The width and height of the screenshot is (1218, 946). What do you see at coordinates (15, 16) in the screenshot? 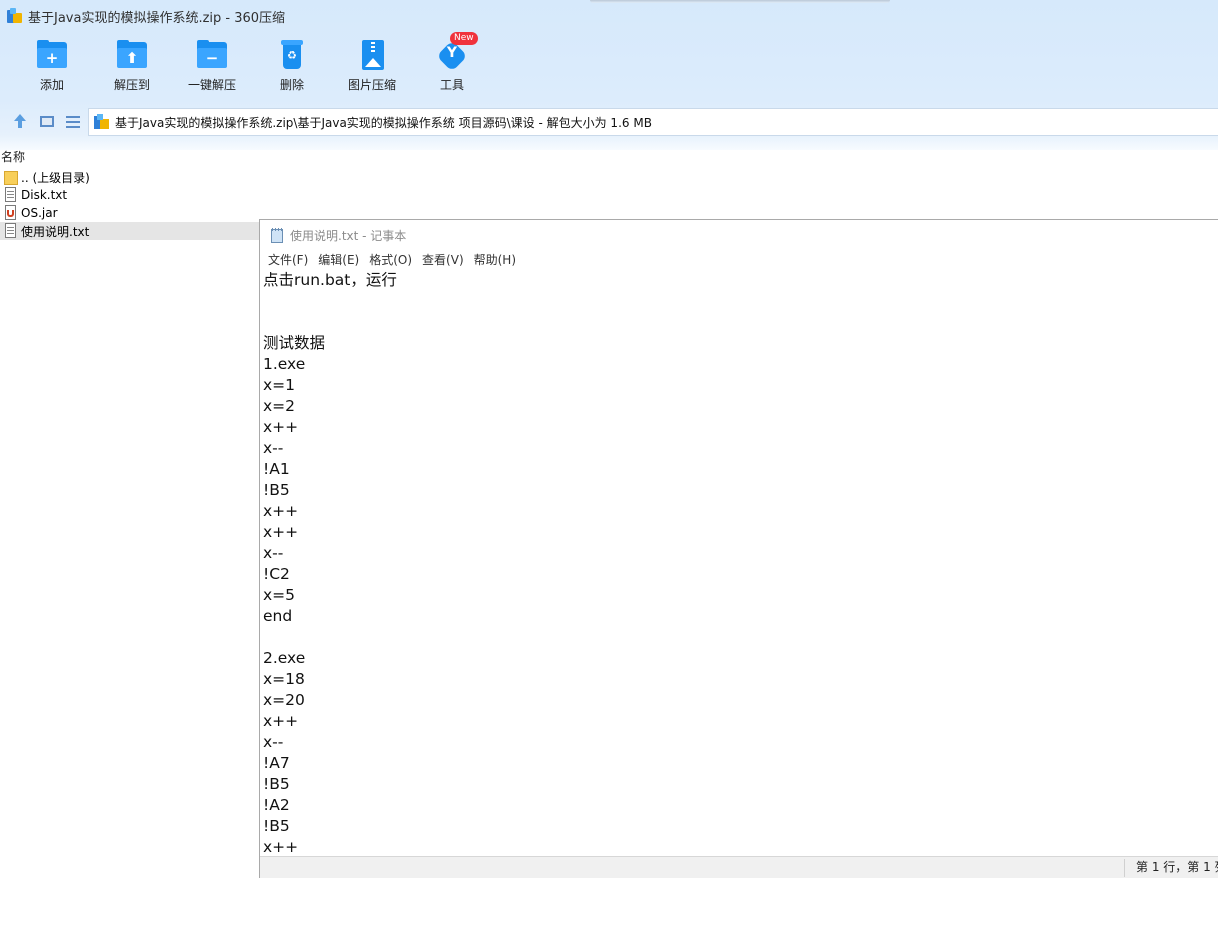
I see `360zip-app-icon` at bounding box center [15, 16].